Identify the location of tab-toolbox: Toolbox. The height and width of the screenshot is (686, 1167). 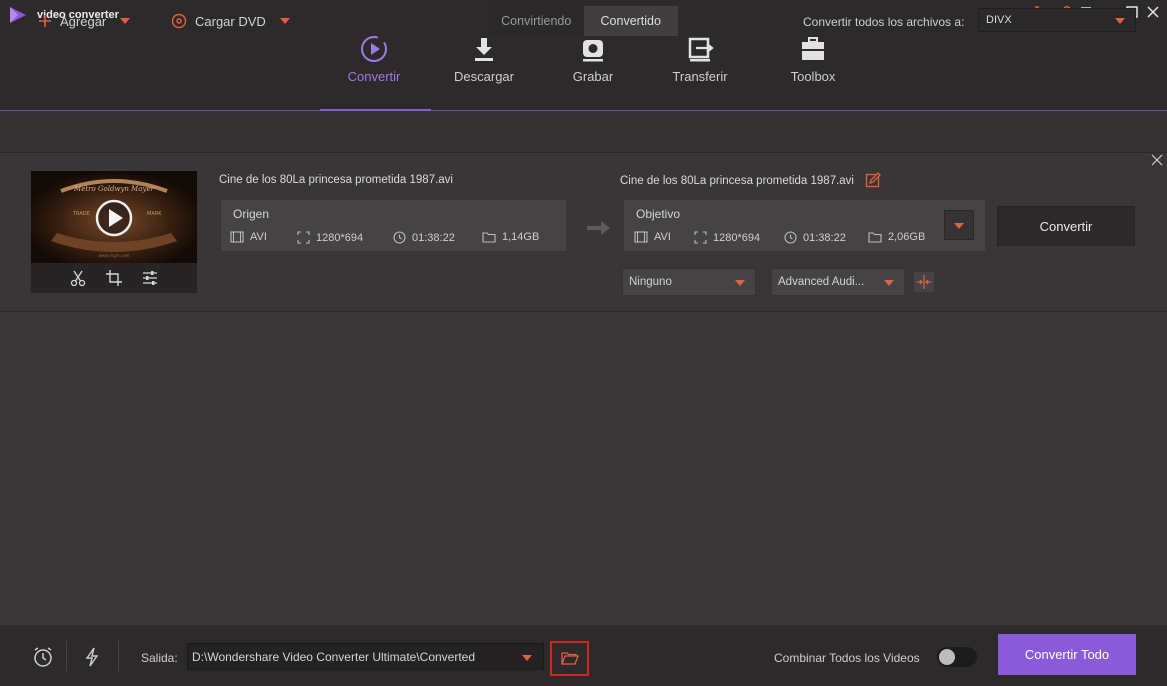
(813, 70).